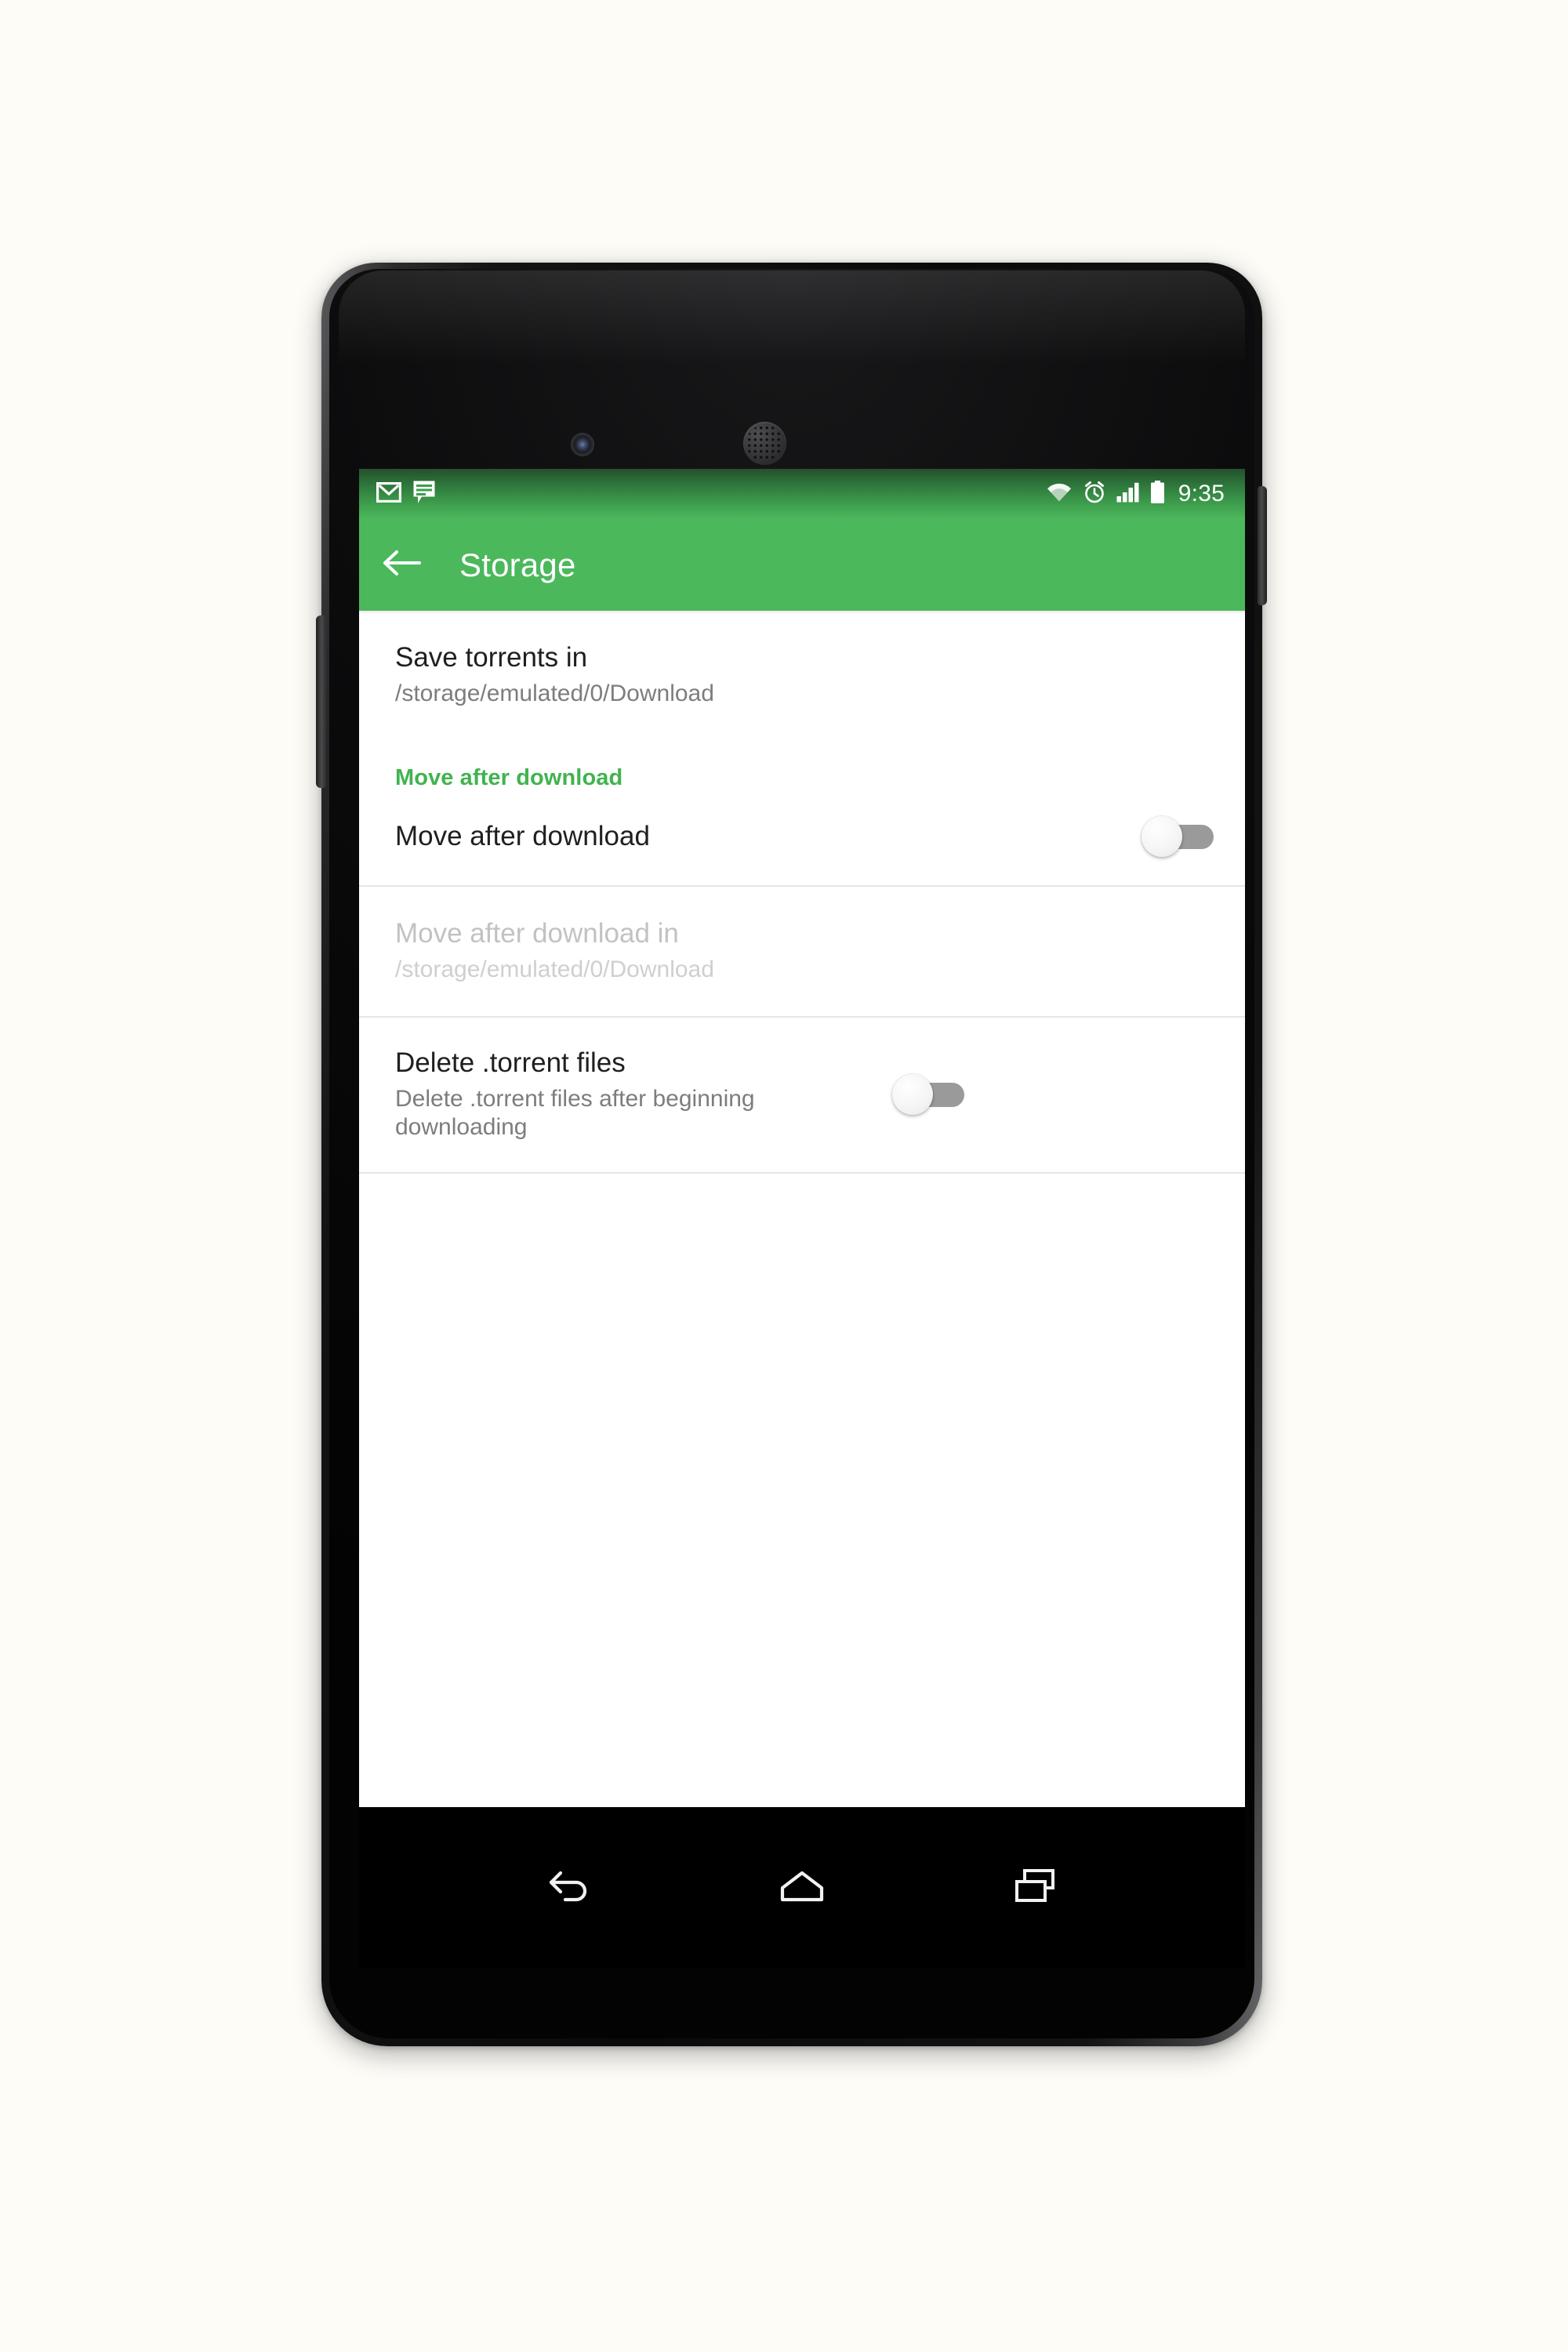  I want to click on toggle-move-after-download, so click(1178, 836).